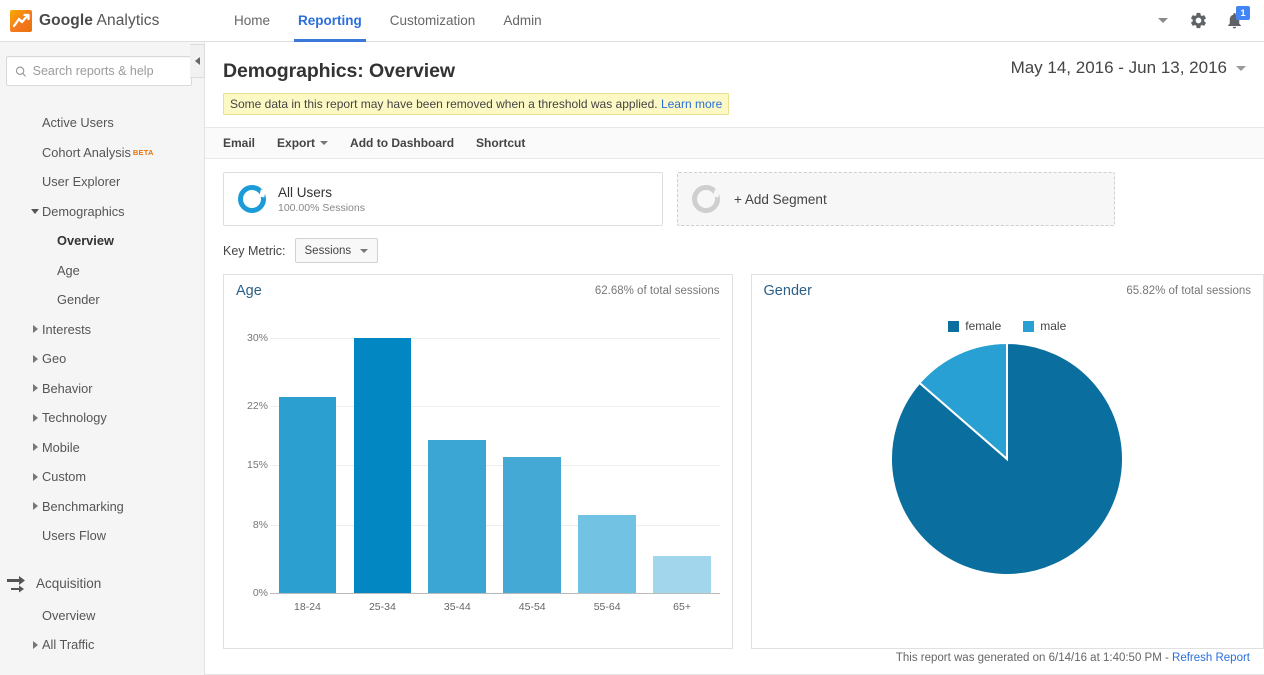 This screenshot has height=675, width=1264. I want to click on search-reports-box, so click(99, 71).